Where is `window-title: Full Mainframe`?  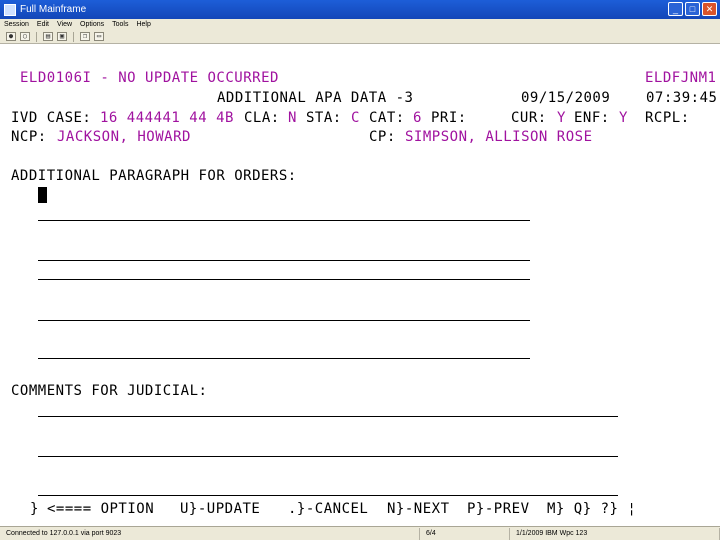 window-title: Full Mainframe is located at coordinates (53, 9).